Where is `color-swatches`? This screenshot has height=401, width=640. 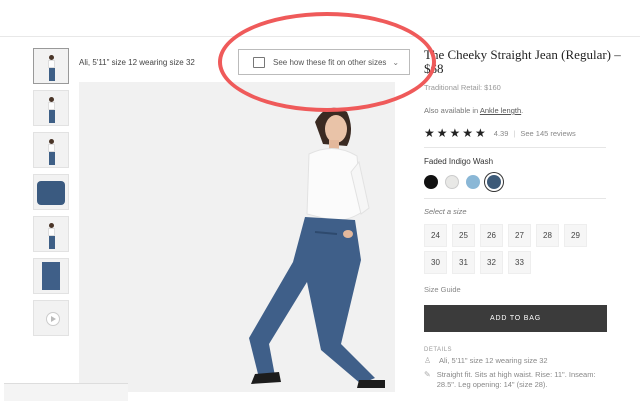
color-swatches is located at coordinates (466, 182).